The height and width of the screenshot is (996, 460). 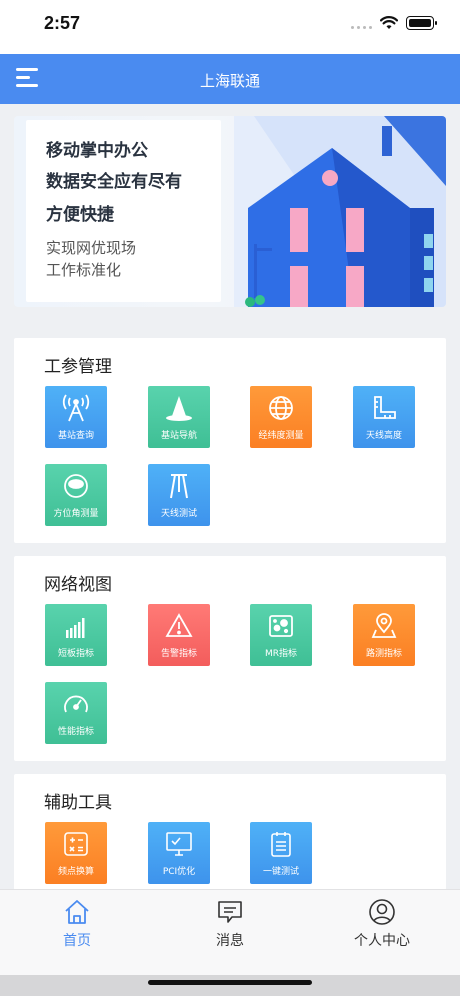 I want to click on tab-label: 个人中心, so click(x=382, y=941).